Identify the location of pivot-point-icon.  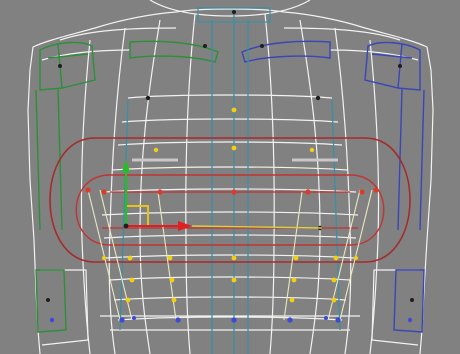
(126, 226).